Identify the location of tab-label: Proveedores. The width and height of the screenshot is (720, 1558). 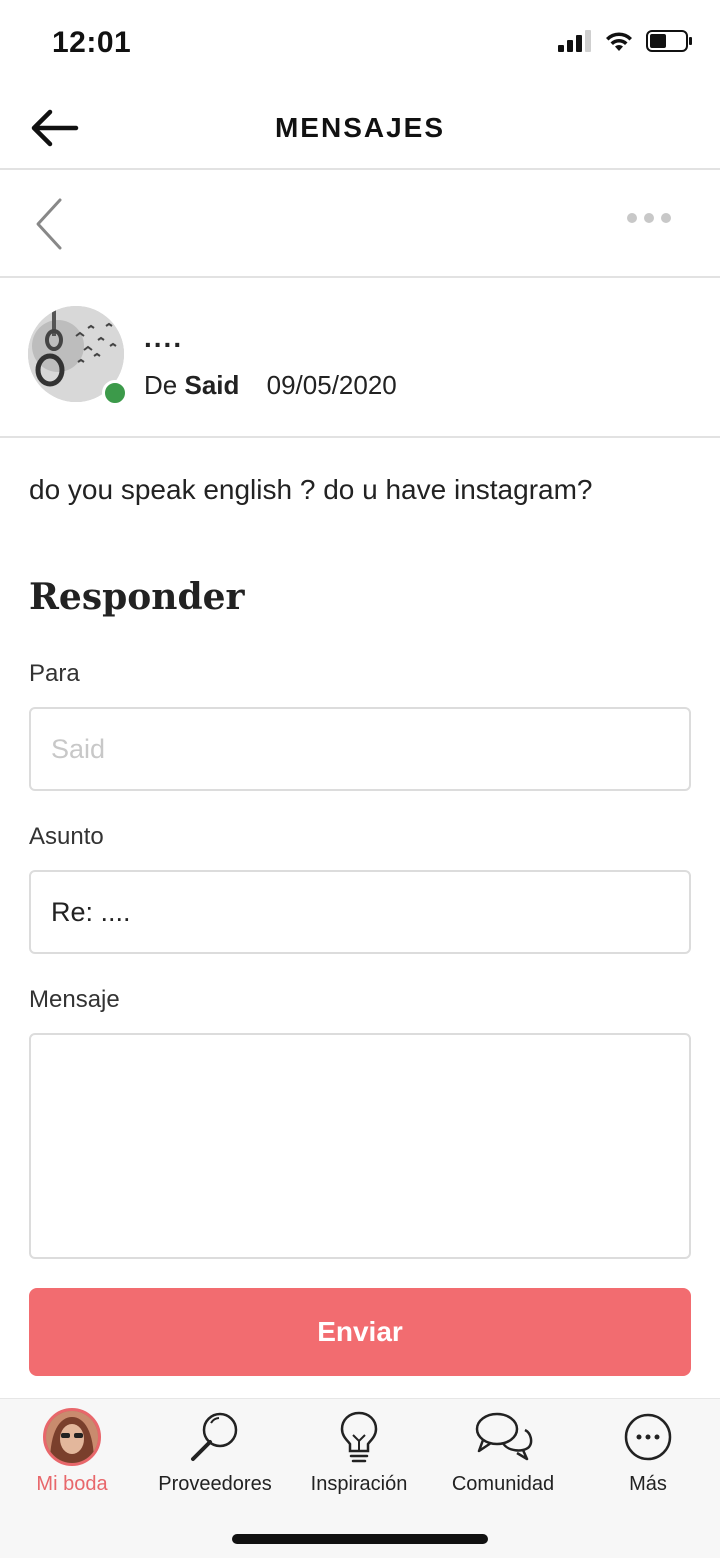
(215, 1484).